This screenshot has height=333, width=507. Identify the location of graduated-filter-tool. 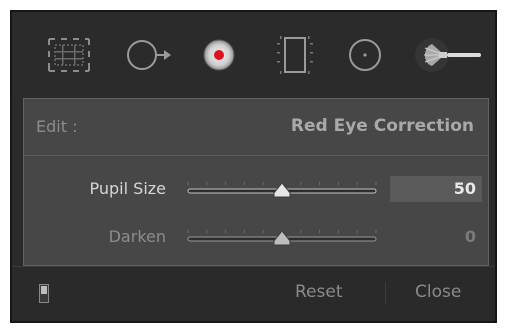
(295, 55).